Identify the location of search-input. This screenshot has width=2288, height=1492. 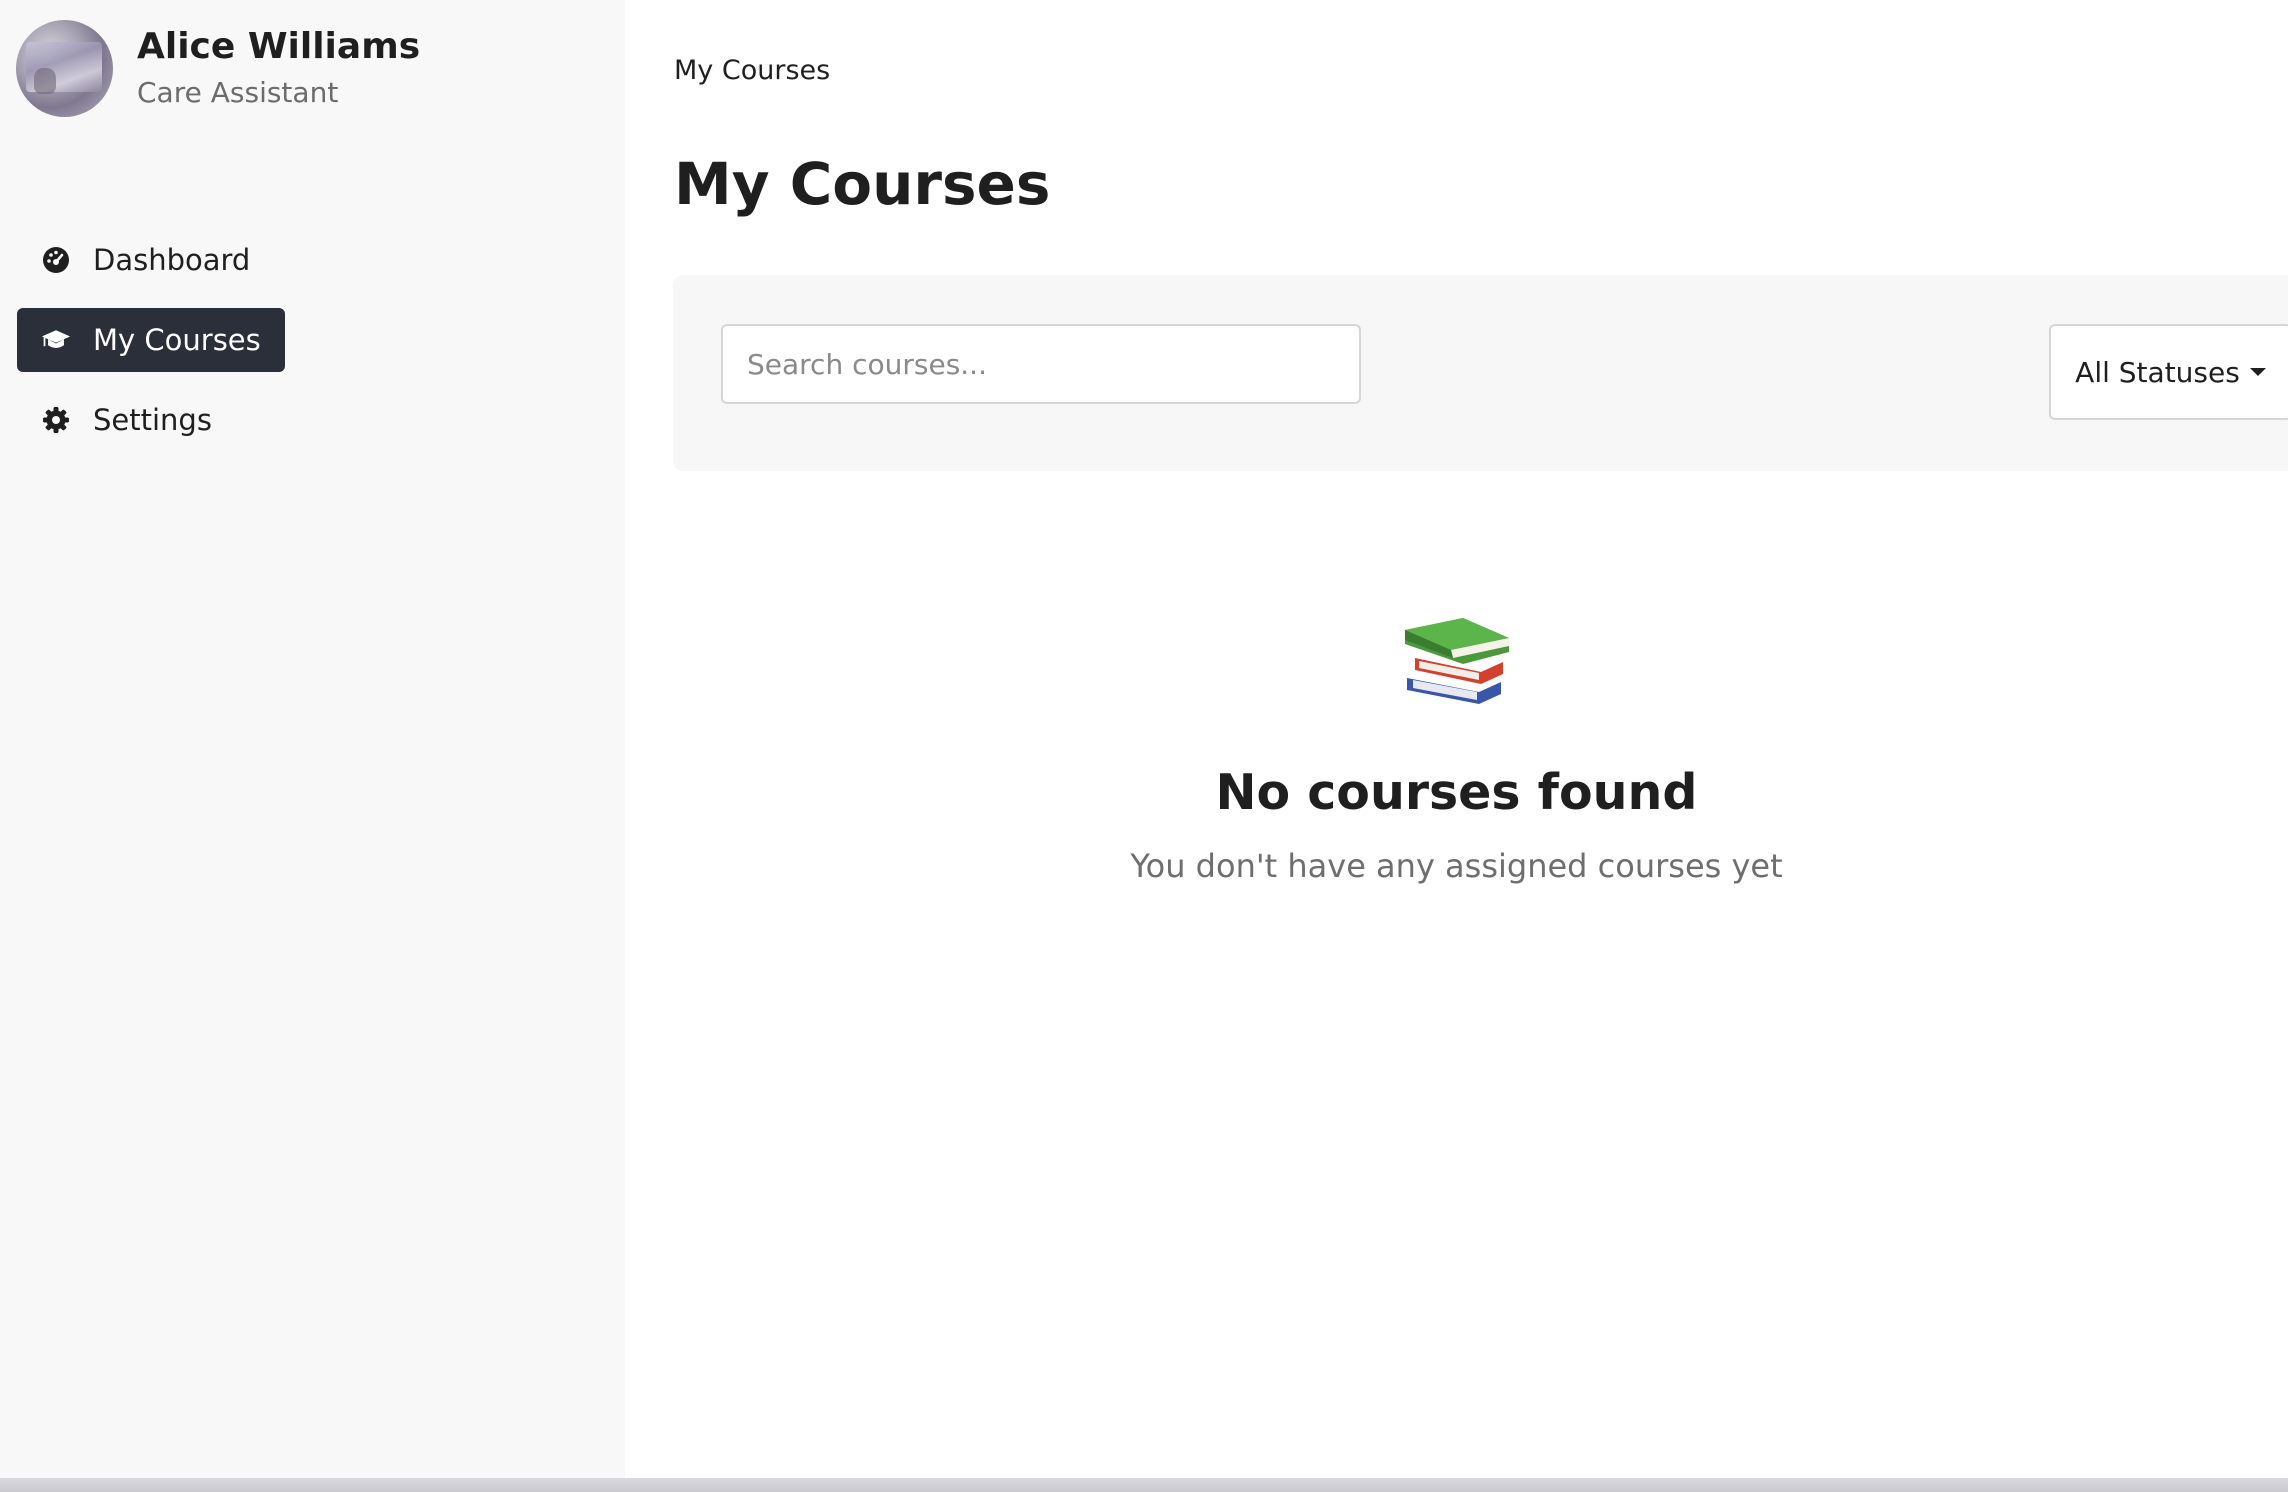
(1041, 364).